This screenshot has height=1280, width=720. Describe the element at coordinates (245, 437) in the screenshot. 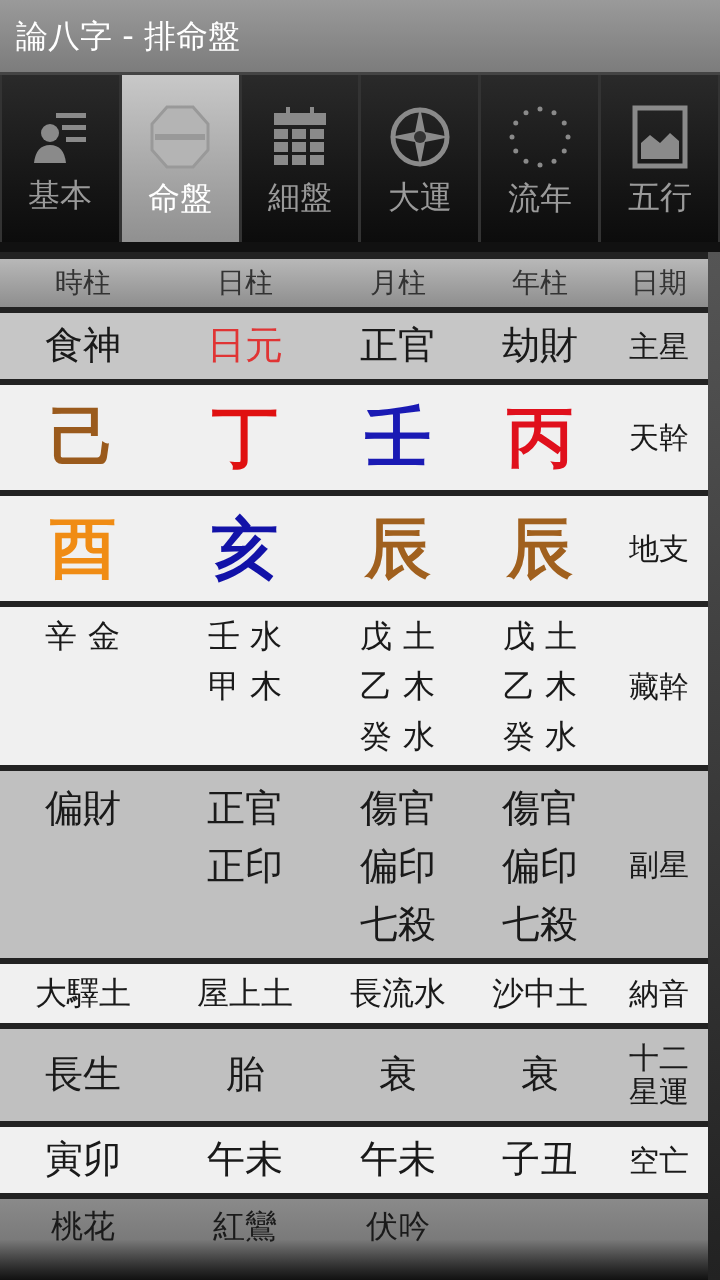

I see `table-cell: 丁` at that location.